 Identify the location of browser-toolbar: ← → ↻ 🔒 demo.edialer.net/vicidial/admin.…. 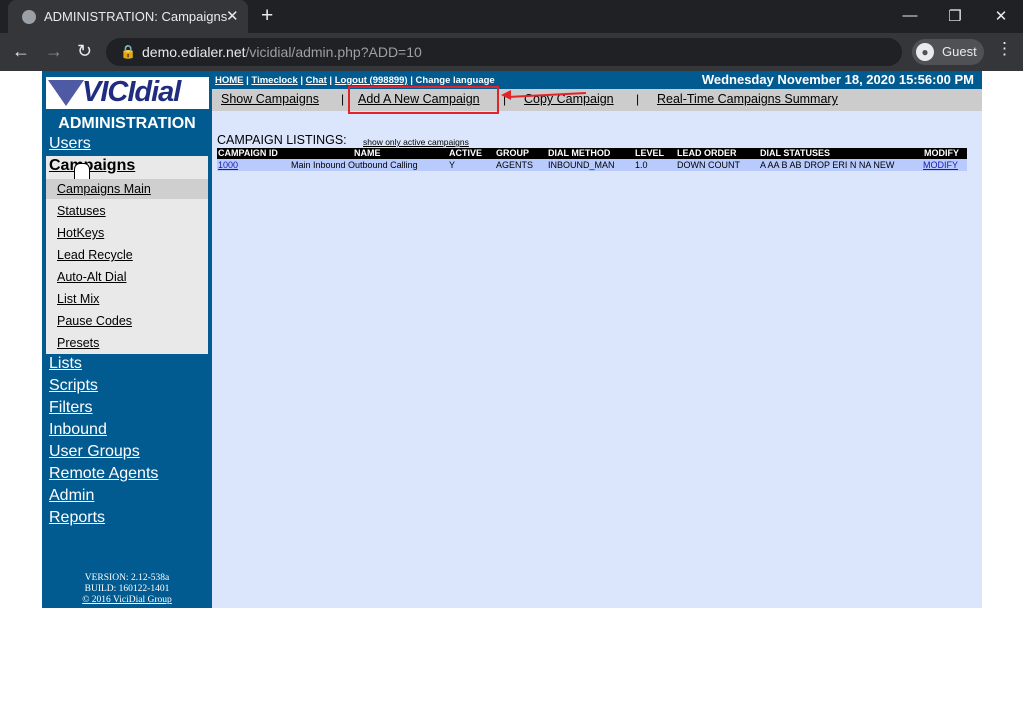
(511, 52).